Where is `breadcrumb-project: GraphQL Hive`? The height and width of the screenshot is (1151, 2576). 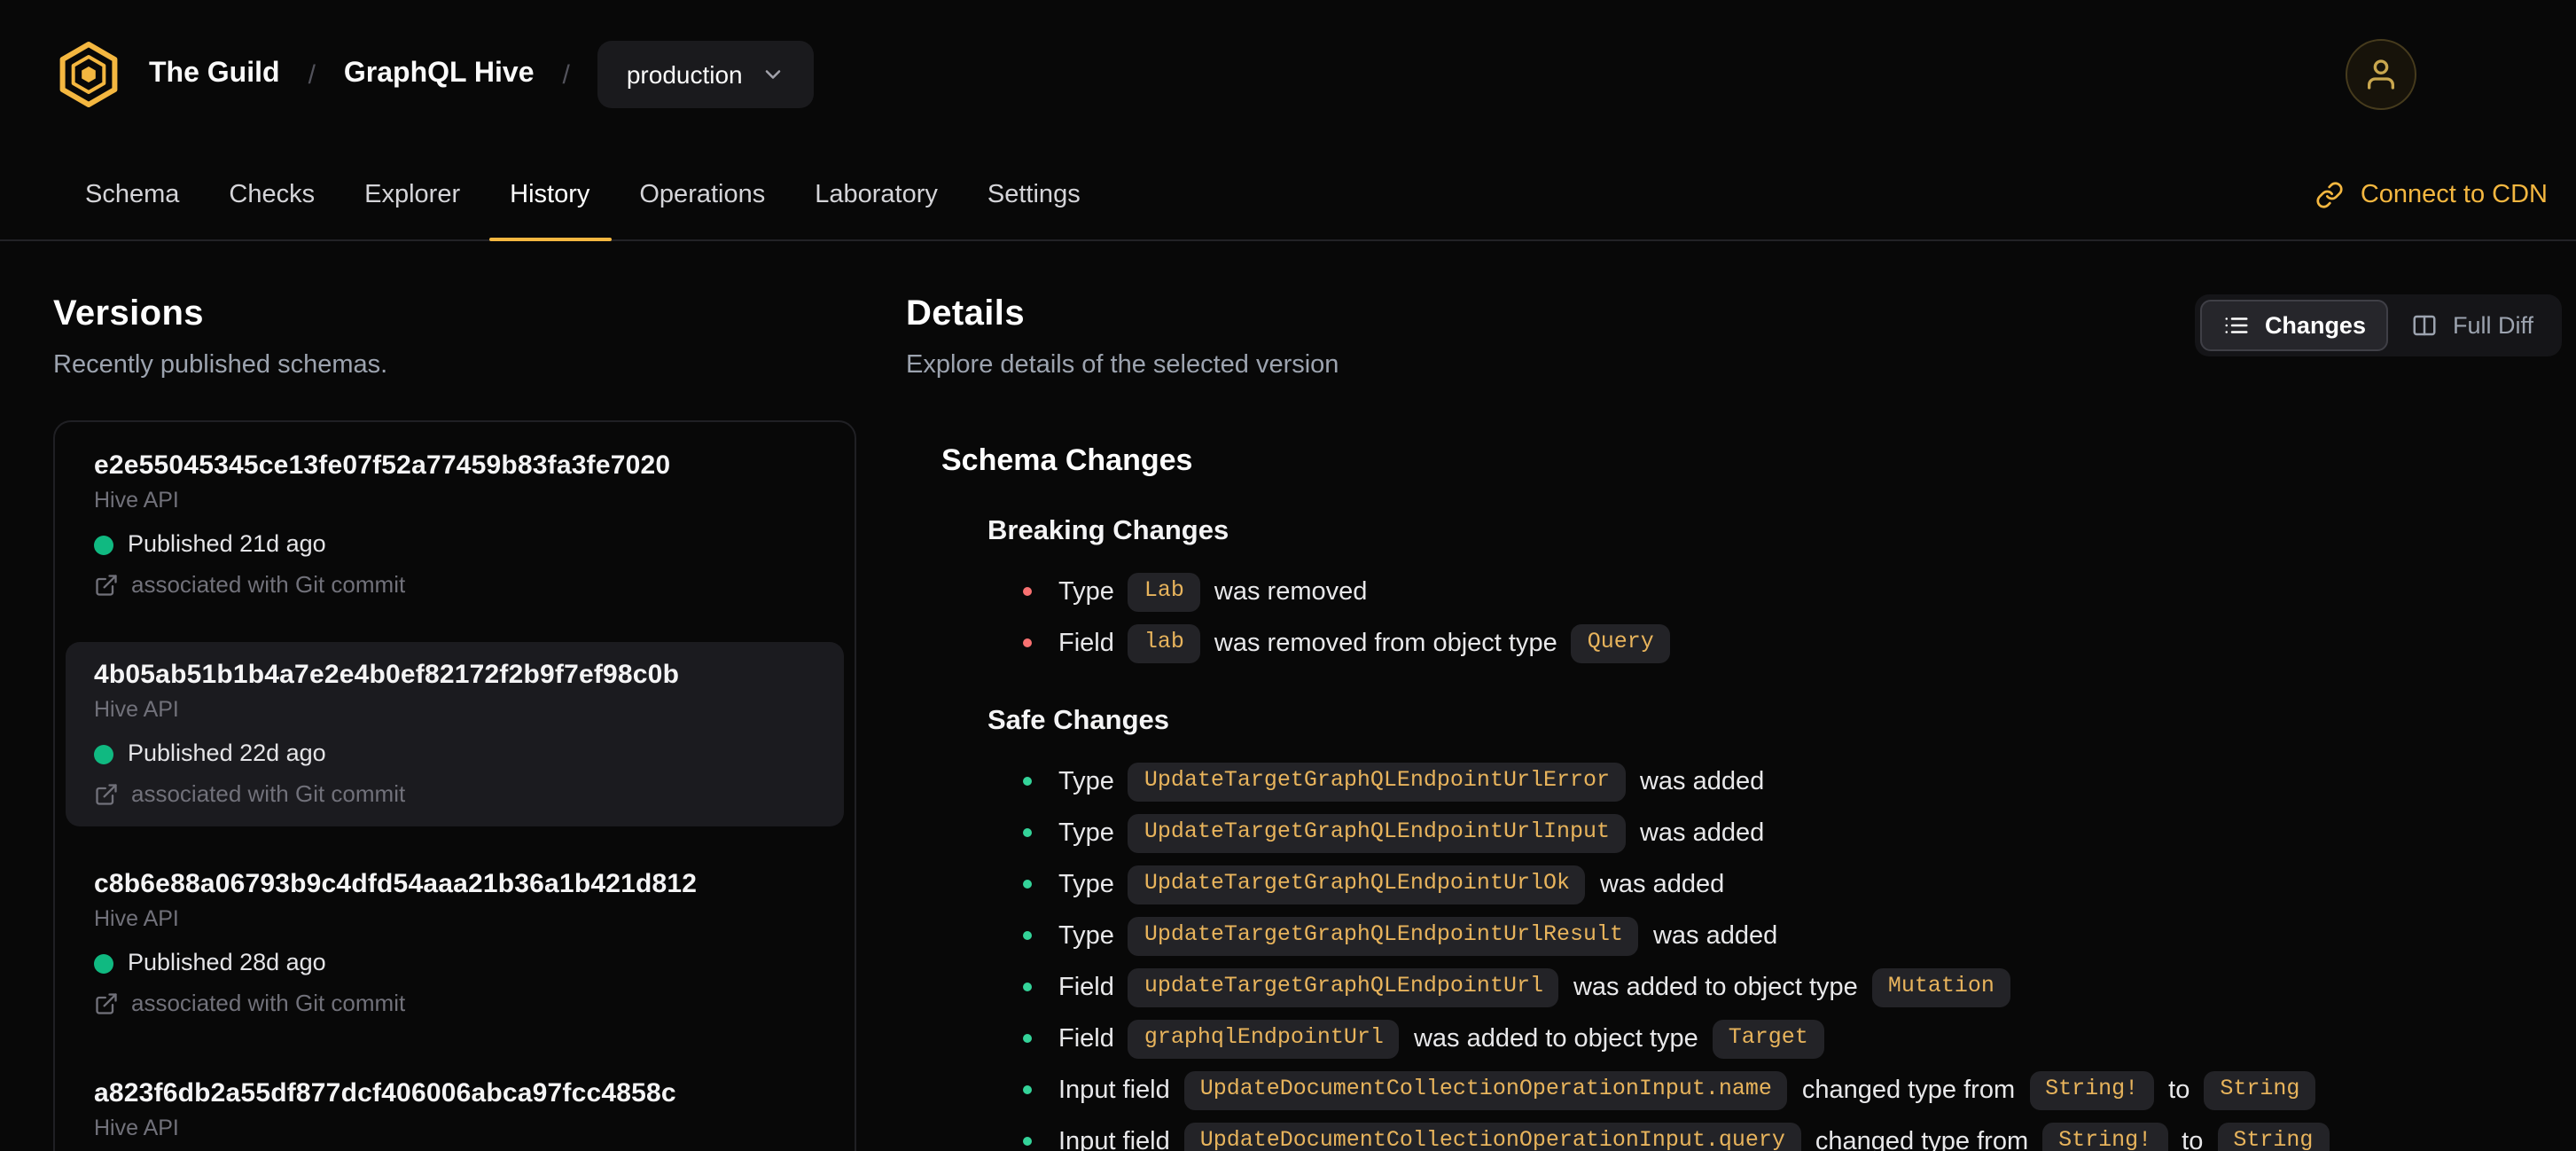 breadcrumb-project: GraphQL Hive is located at coordinates (439, 74).